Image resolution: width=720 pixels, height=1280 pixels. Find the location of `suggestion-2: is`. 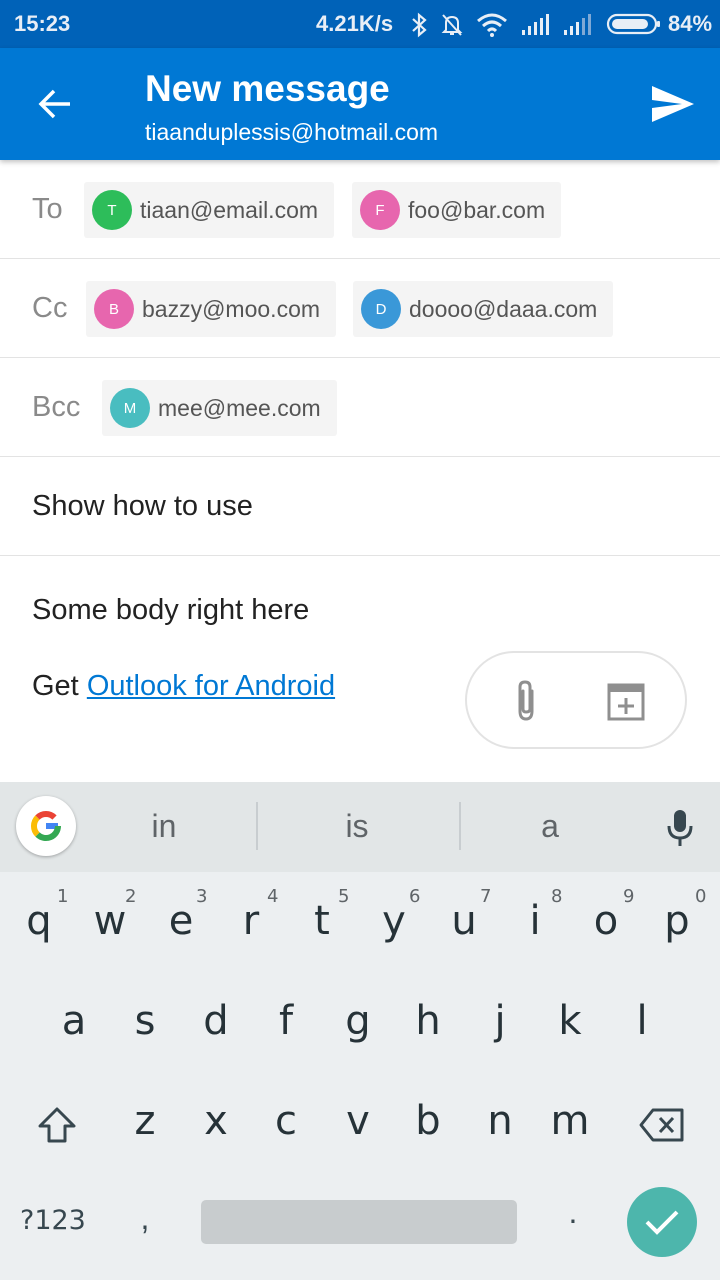

suggestion-2: is is located at coordinates (357, 826).